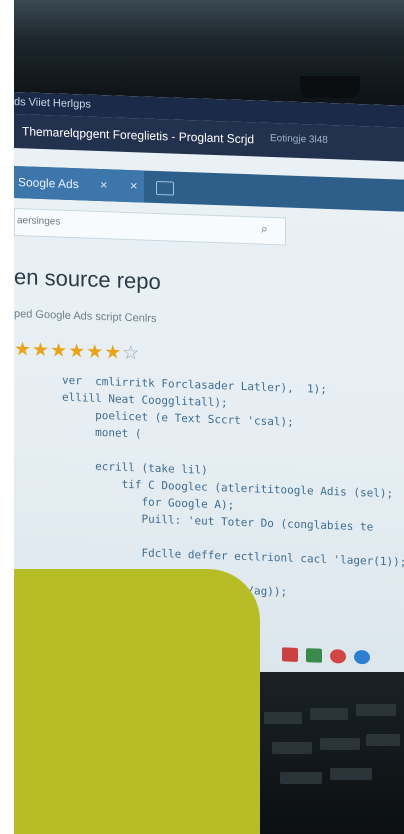 This screenshot has width=404, height=834. What do you see at coordinates (299, 139) in the screenshot?
I see `address-bar-extra: Eotingje 3l48` at bounding box center [299, 139].